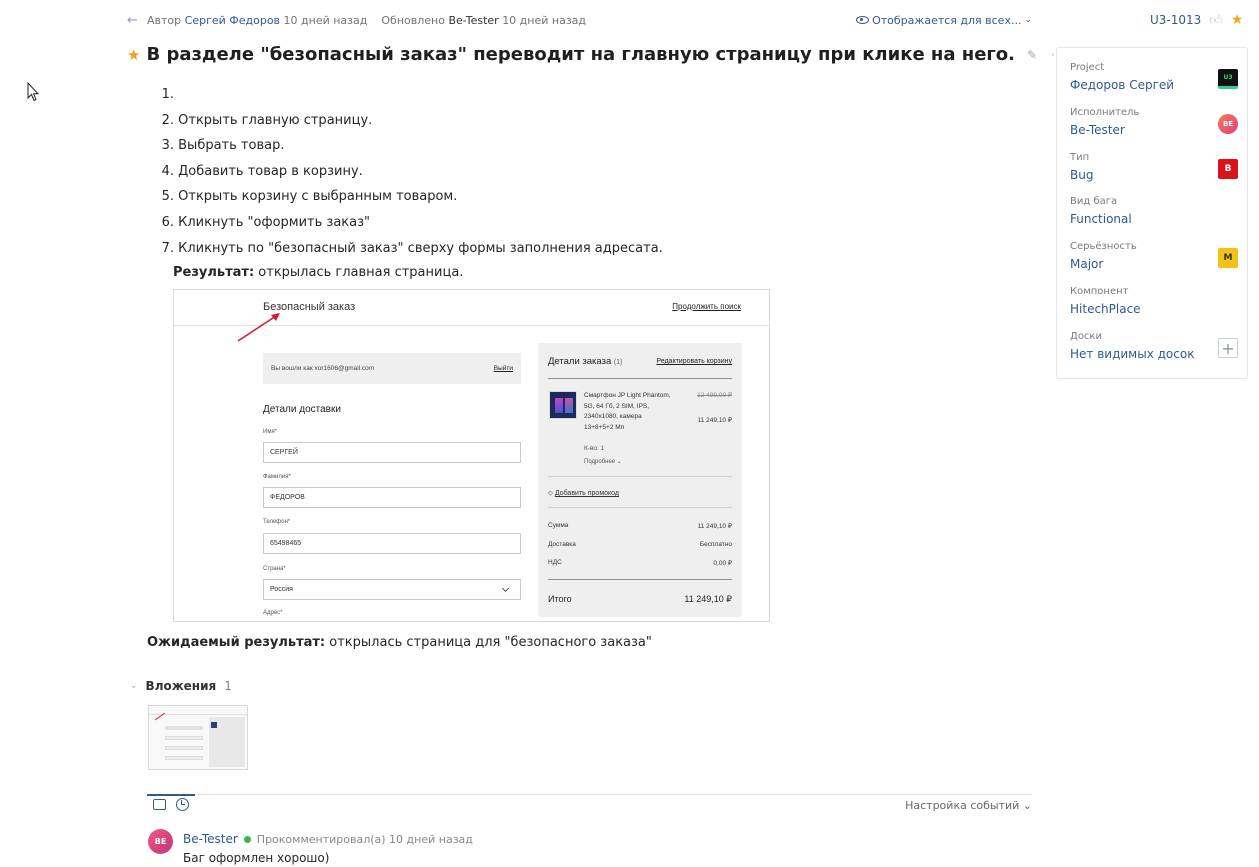 The width and height of the screenshot is (1259, 867). I want to click on field-component: Компонент HitechPlace, so click(1105, 301).